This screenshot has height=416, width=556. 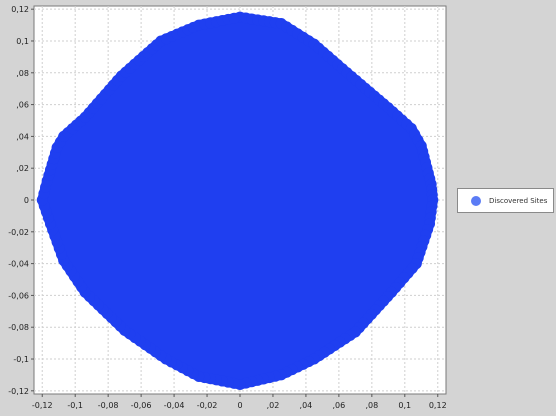 What do you see at coordinates (234, 18) in the screenshot?
I see `data-point` at bounding box center [234, 18].